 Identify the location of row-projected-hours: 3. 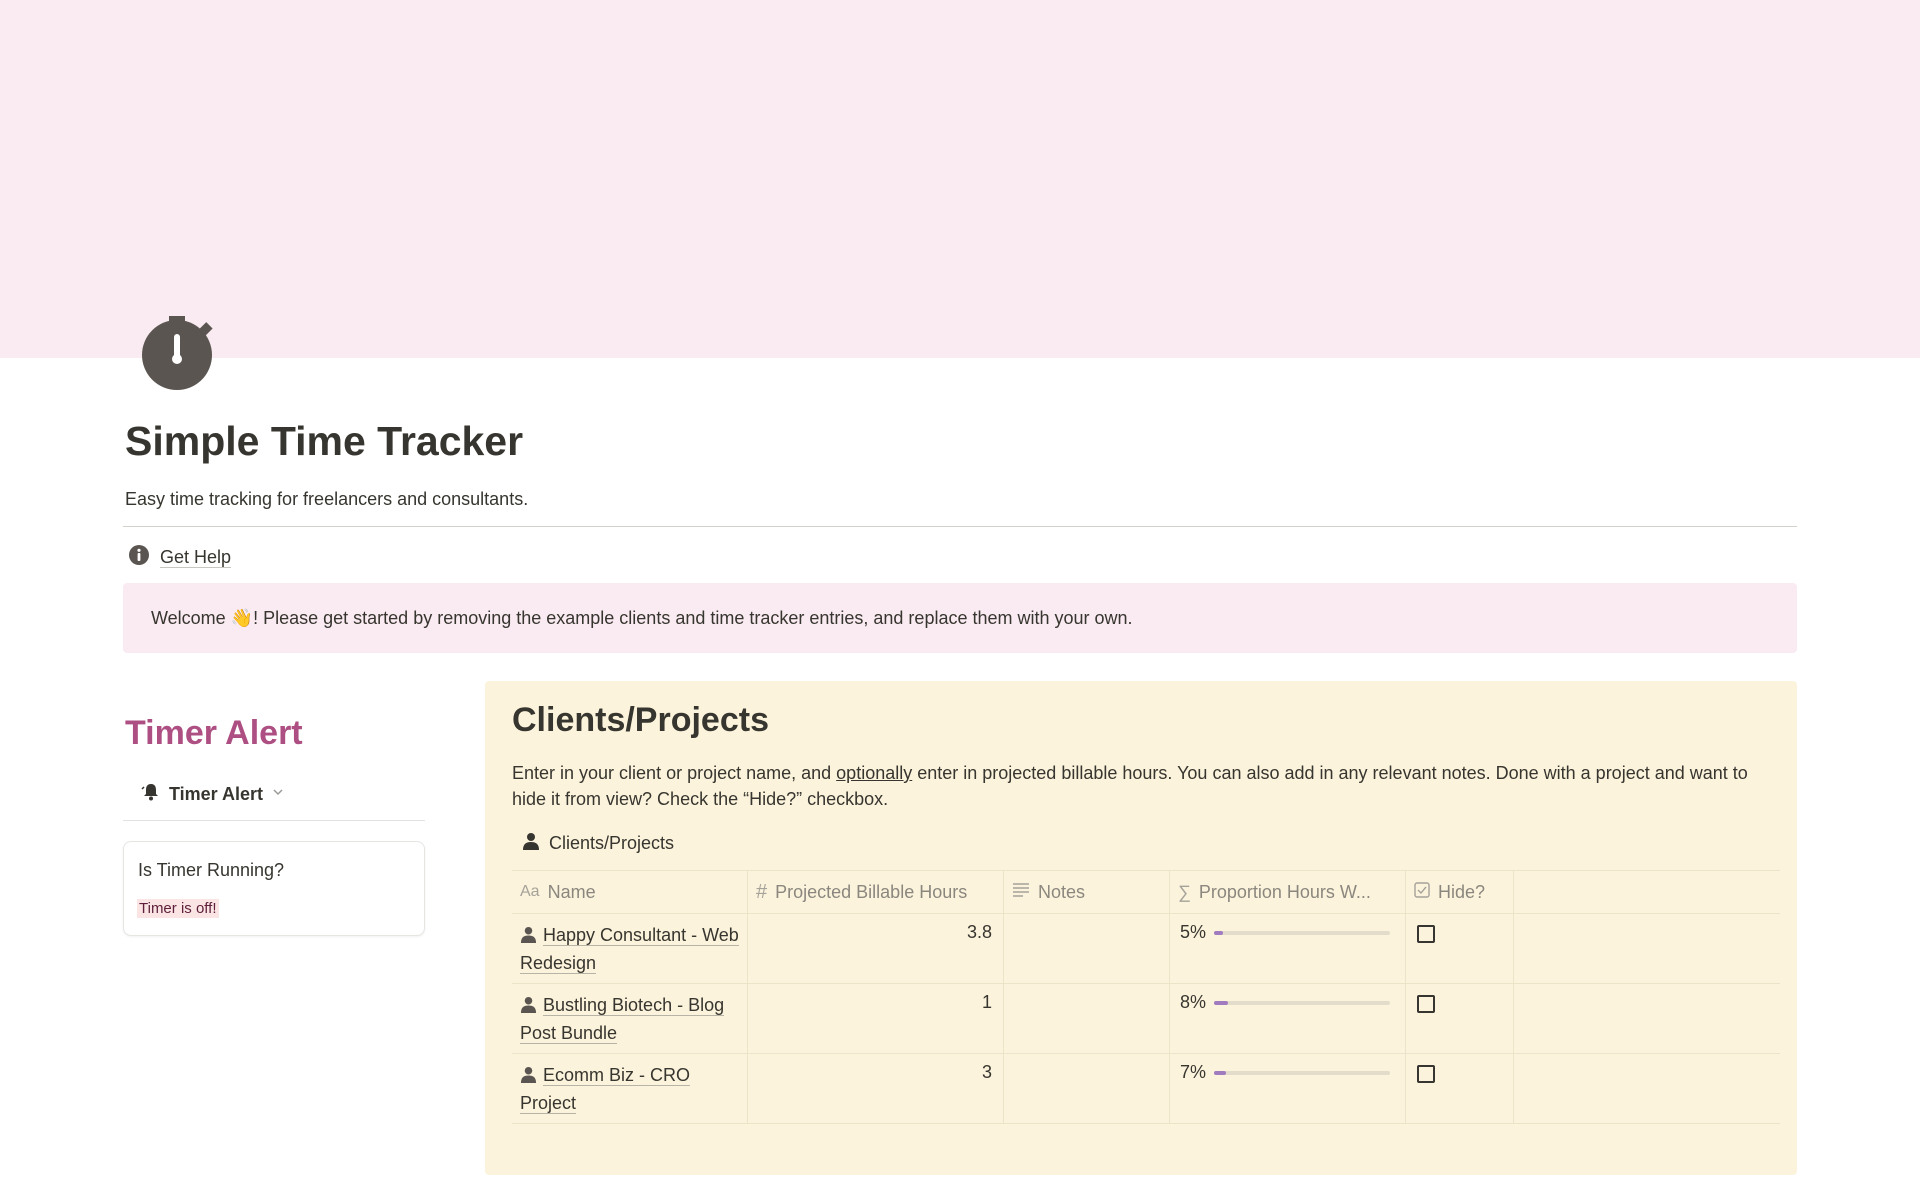
(876, 1088).